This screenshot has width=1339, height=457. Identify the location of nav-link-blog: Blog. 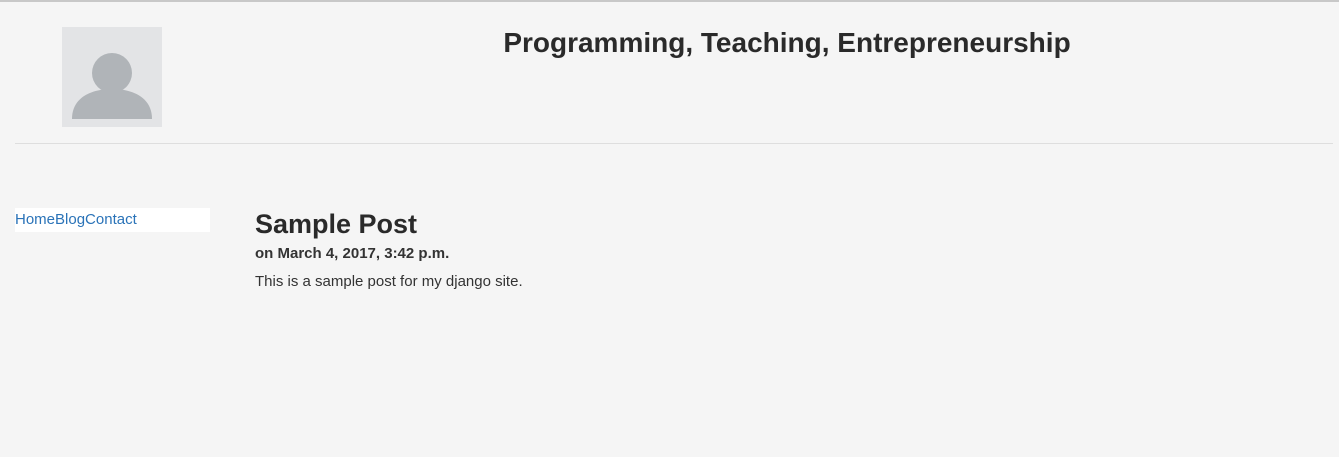
(70, 220).